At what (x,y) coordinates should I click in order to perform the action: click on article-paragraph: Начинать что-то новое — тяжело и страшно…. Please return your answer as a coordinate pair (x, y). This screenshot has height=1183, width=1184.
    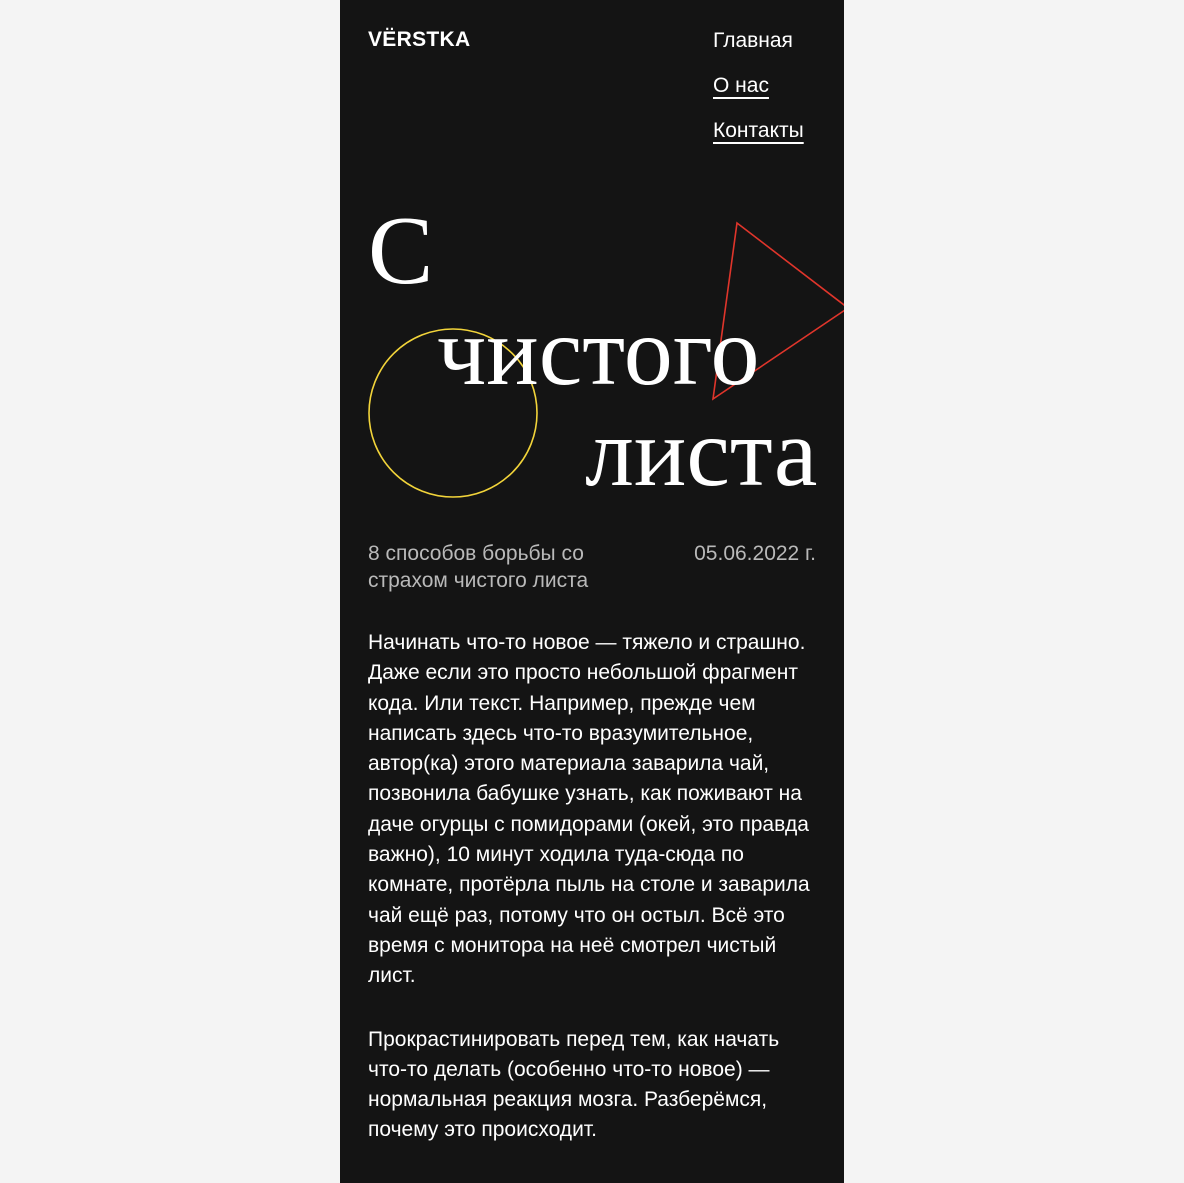
    Looking at the image, I should click on (589, 809).